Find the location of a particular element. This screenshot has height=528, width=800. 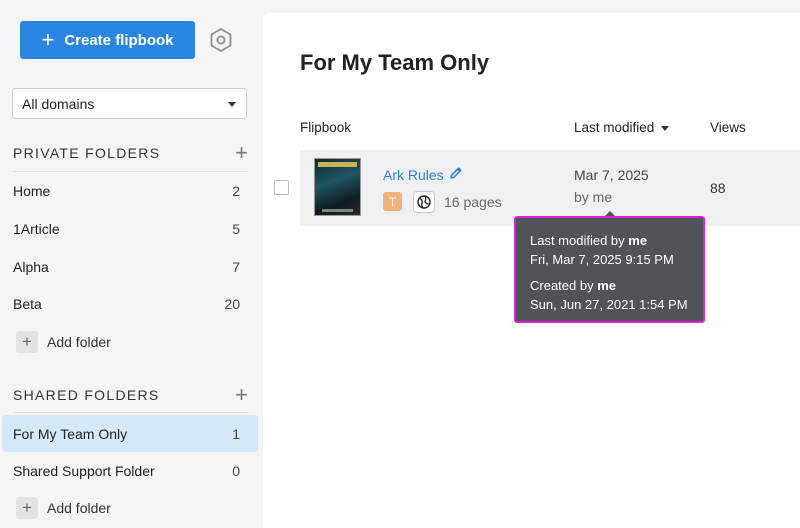

private-folders-header: PRIVATE FOLDERS + is located at coordinates (130, 153).